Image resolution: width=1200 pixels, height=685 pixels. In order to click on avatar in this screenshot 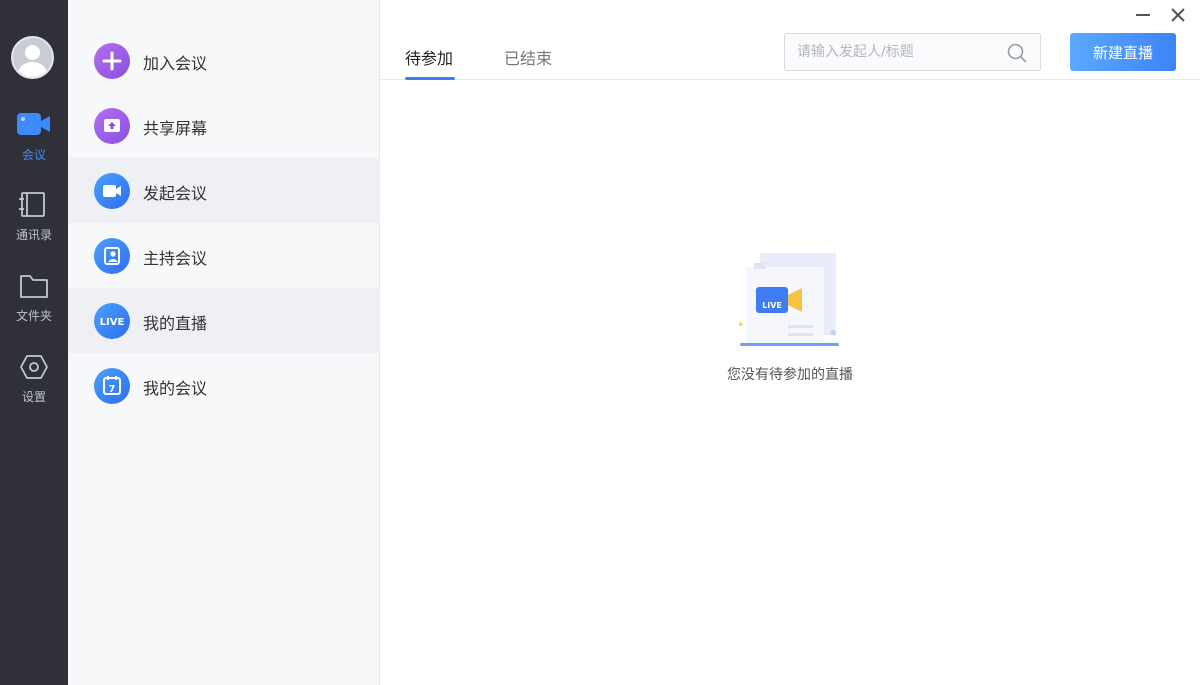, I will do `click(32, 57)`.